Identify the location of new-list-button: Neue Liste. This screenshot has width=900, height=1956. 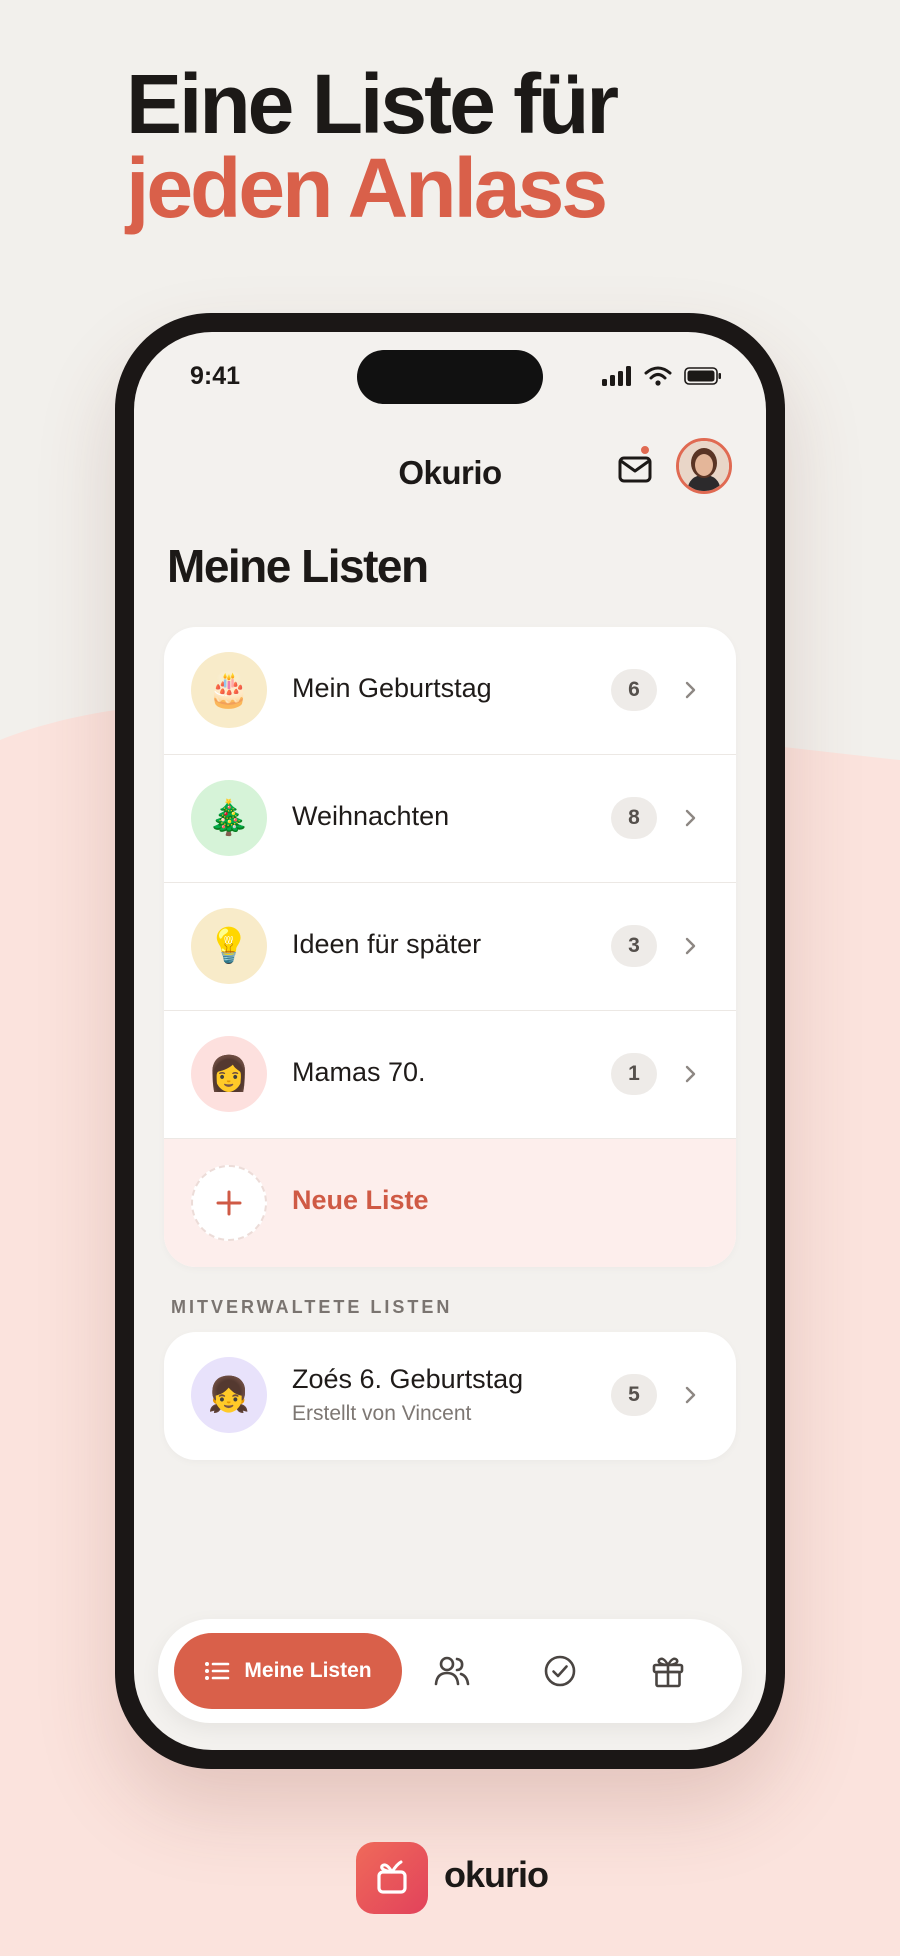
(450, 1203).